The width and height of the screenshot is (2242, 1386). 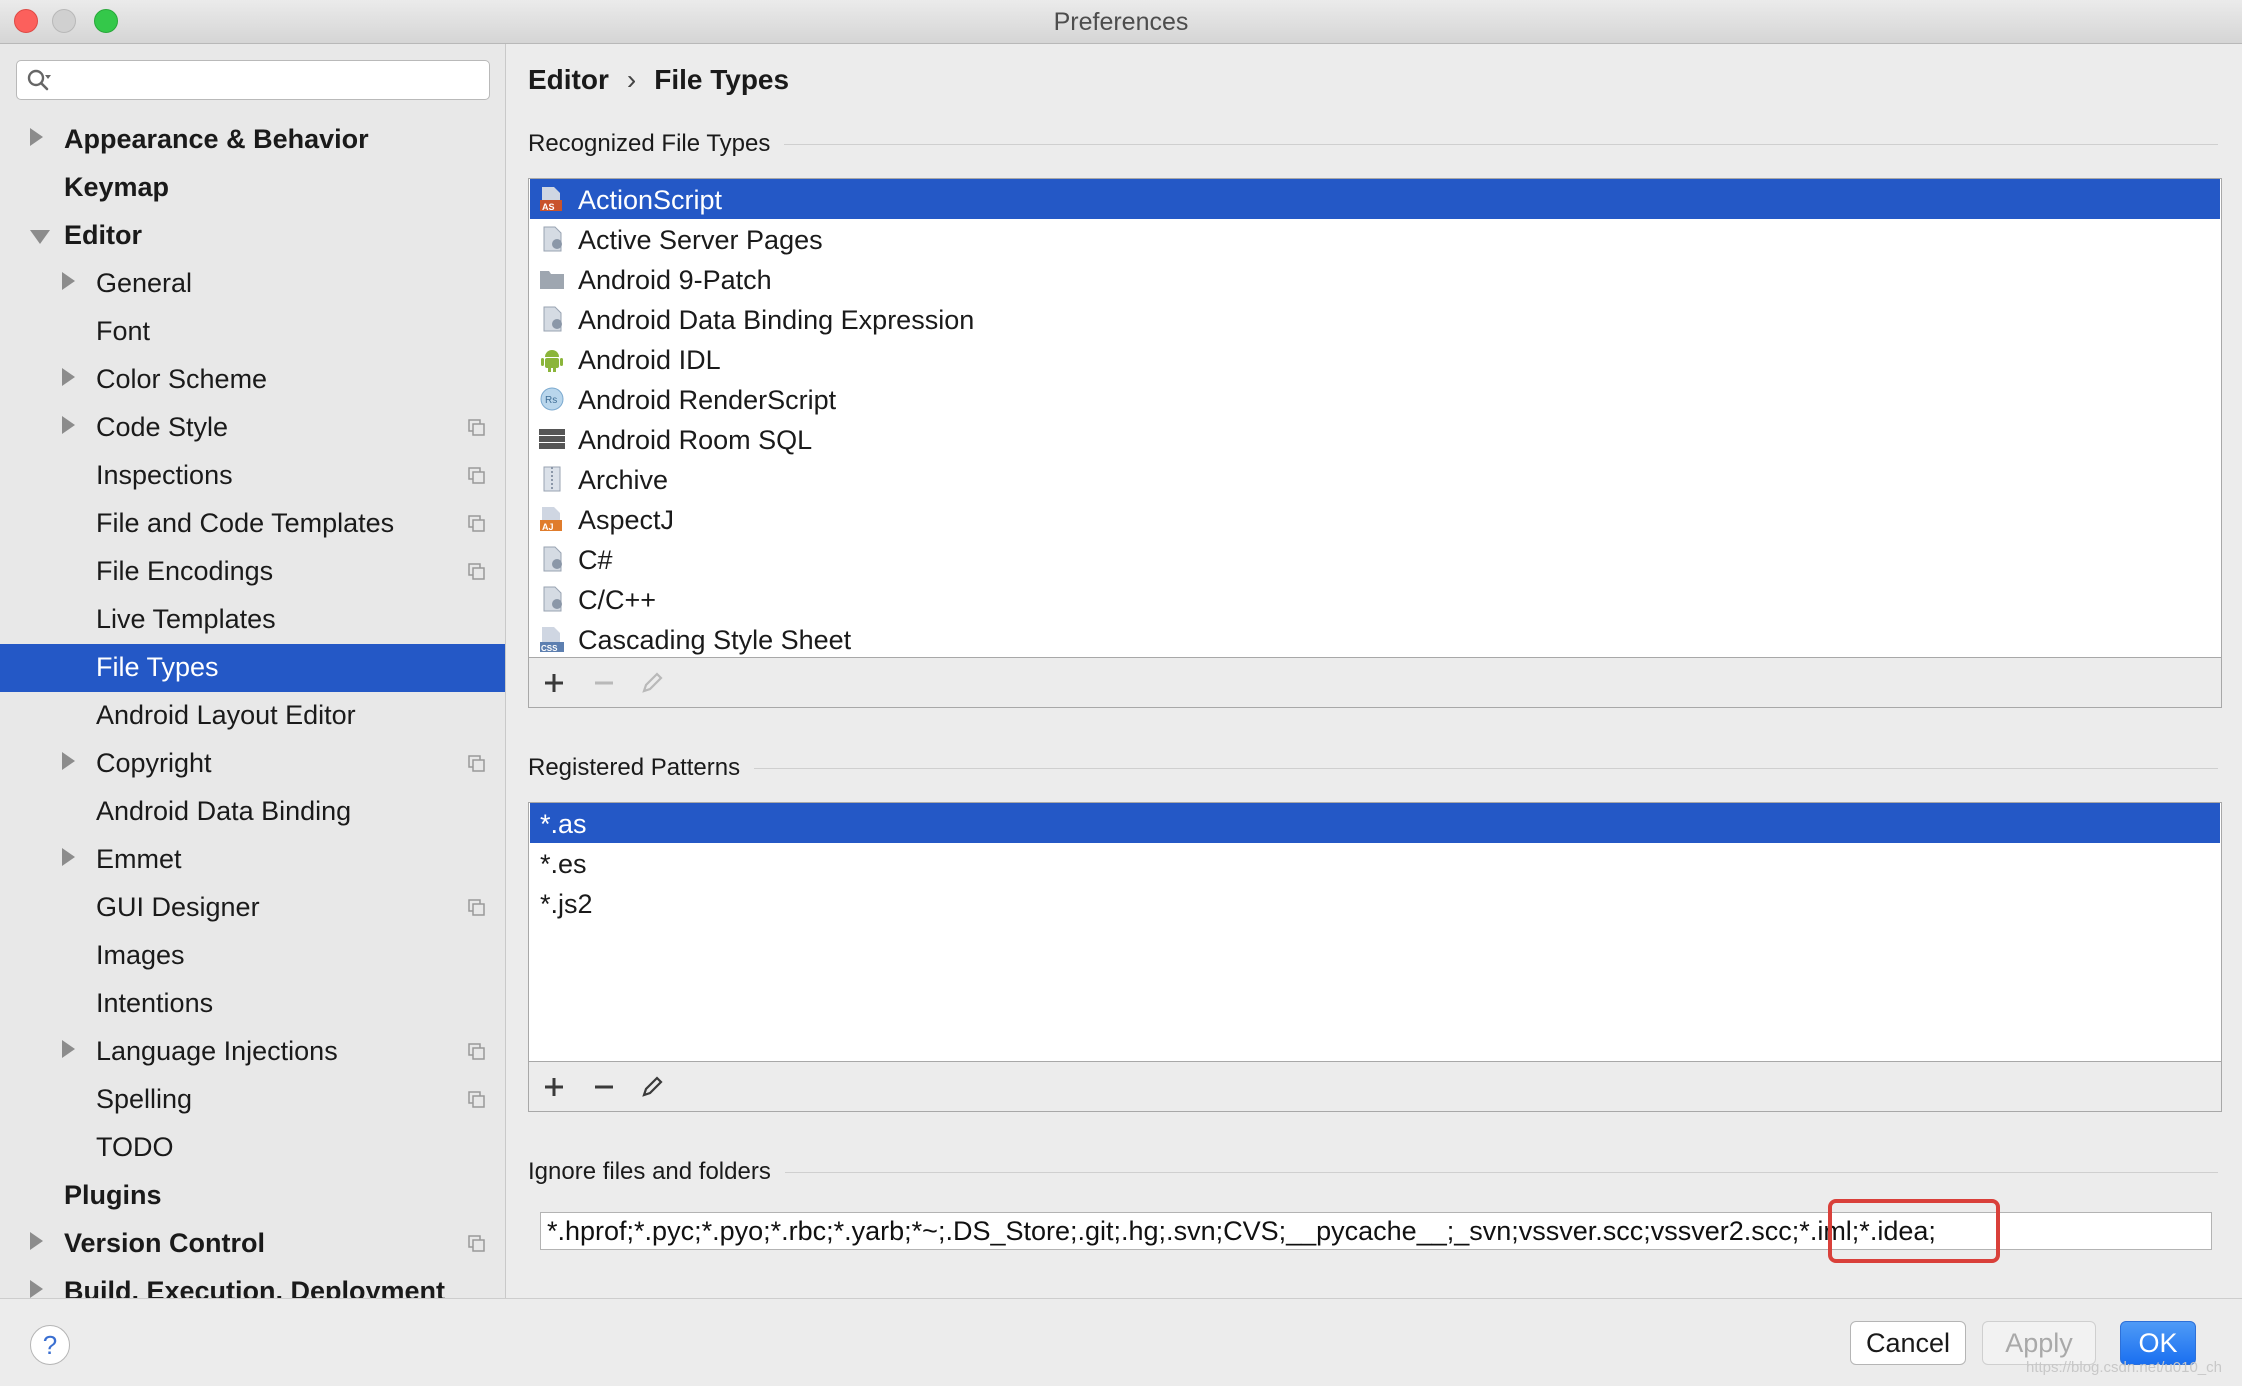 What do you see at coordinates (217, 1051) in the screenshot?
I see `sidebar-item-label: Language Injections` at bounding box center [217, 1051].